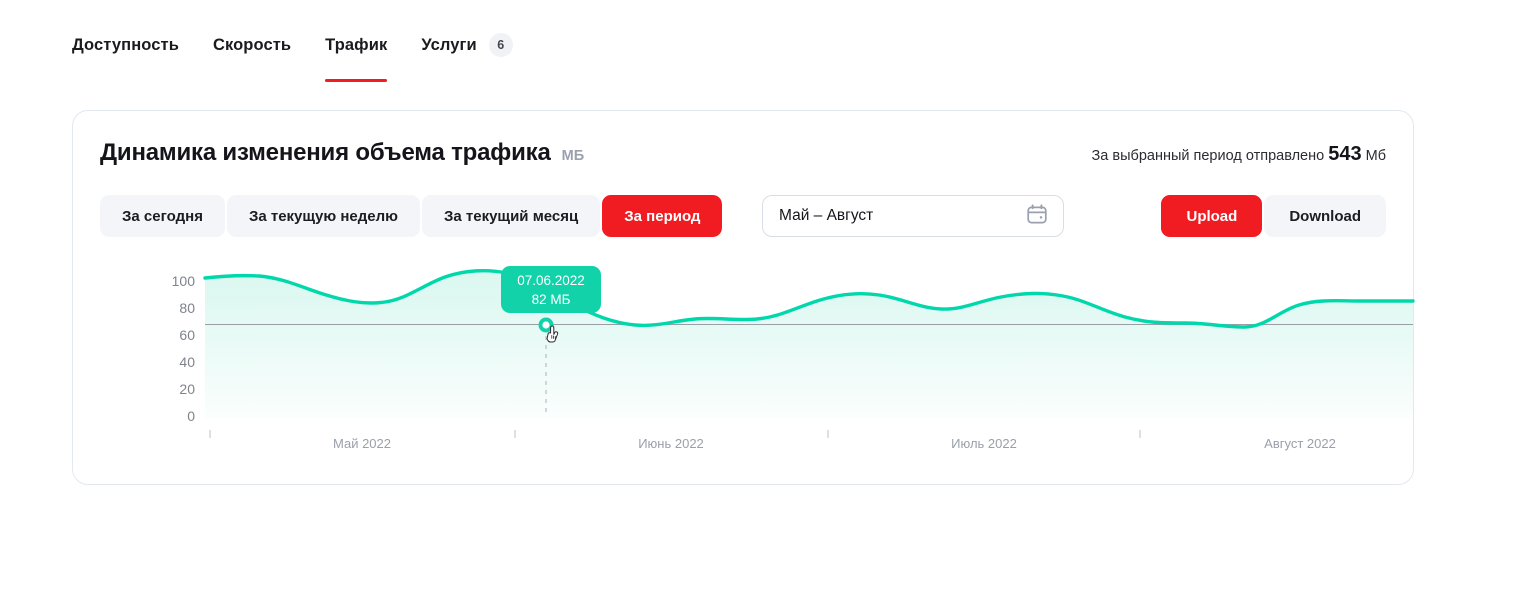 The width and height of the screenshot is (1527, 597). I want to click on date-range-input: Май – Август, so click(913, 216).